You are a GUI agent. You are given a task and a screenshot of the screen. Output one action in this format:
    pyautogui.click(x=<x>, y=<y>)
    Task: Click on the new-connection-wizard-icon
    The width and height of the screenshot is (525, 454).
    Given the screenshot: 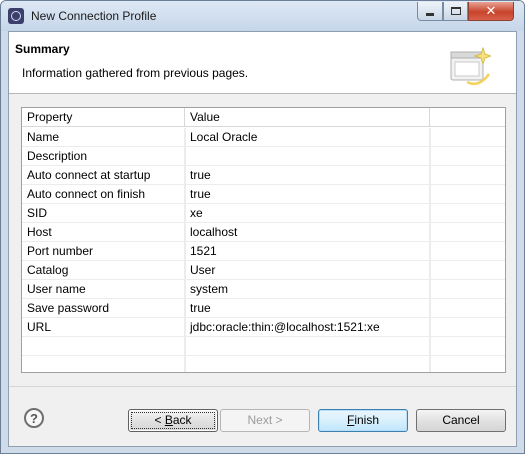 What is the action you would take?
    pyautogui.click(x=470, y=65)
    